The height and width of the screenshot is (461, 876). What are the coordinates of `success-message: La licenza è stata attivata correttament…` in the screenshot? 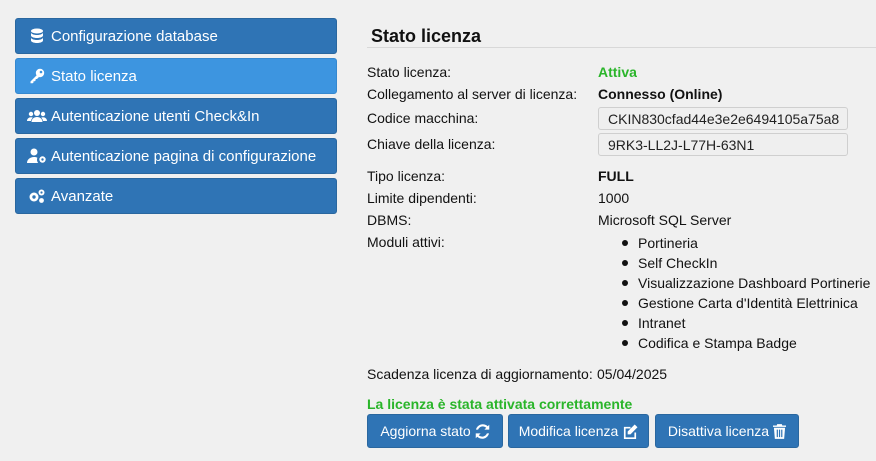 It's located at (500, 404).